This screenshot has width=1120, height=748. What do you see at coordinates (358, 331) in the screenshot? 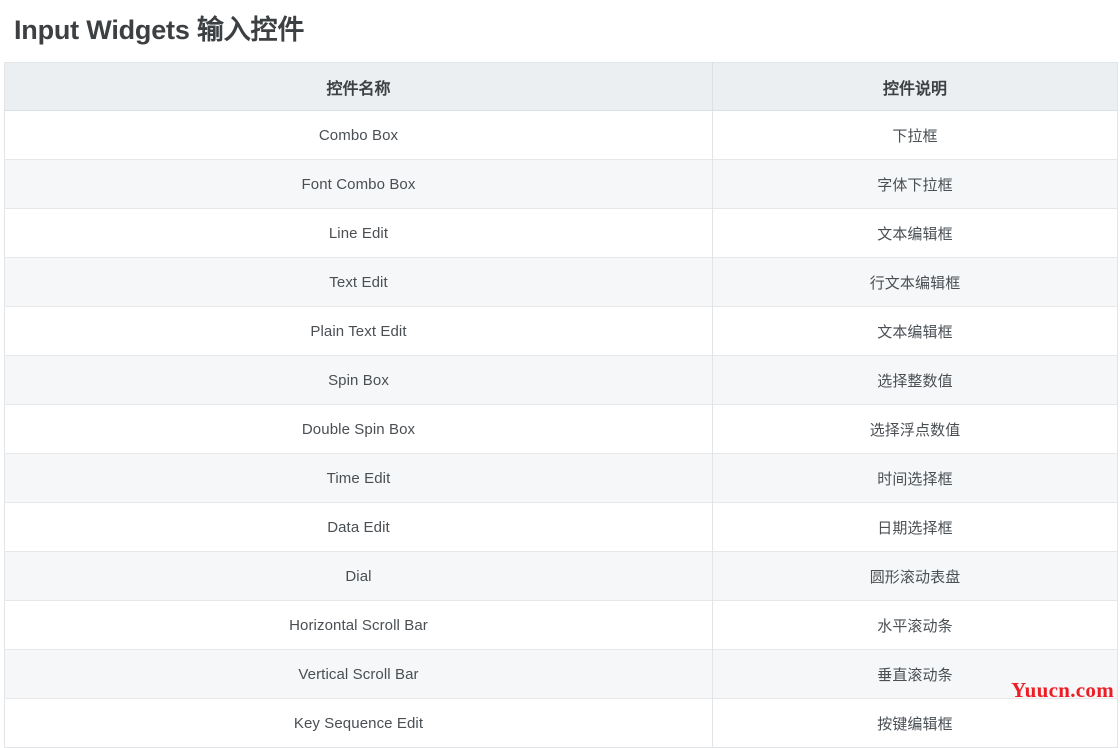
I see `cell-widget-name: Plain Text Edit` at bounding box center [358, 331].